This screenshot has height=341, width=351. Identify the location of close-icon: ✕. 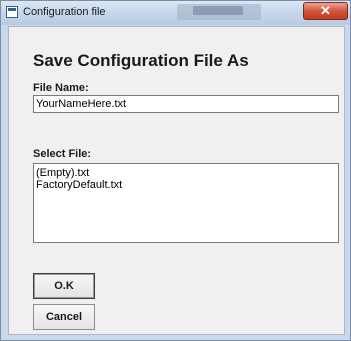
(325, 10).